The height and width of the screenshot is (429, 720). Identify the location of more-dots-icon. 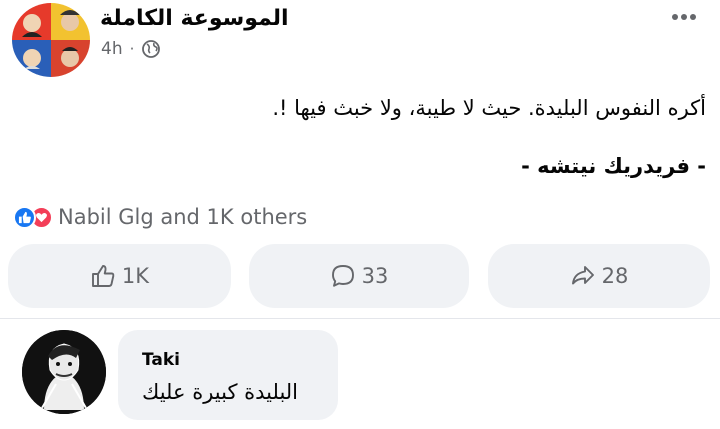
(684, 17).